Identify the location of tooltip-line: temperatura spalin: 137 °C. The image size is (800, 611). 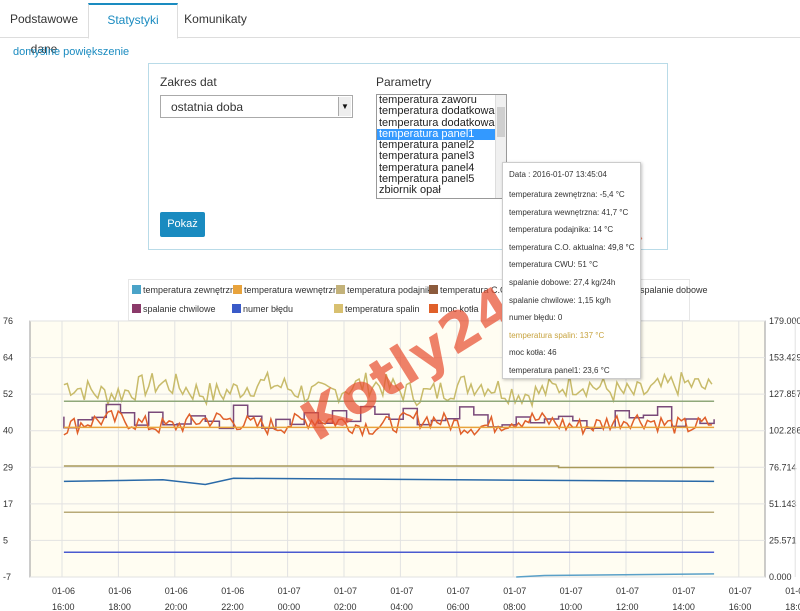
(557, 335).